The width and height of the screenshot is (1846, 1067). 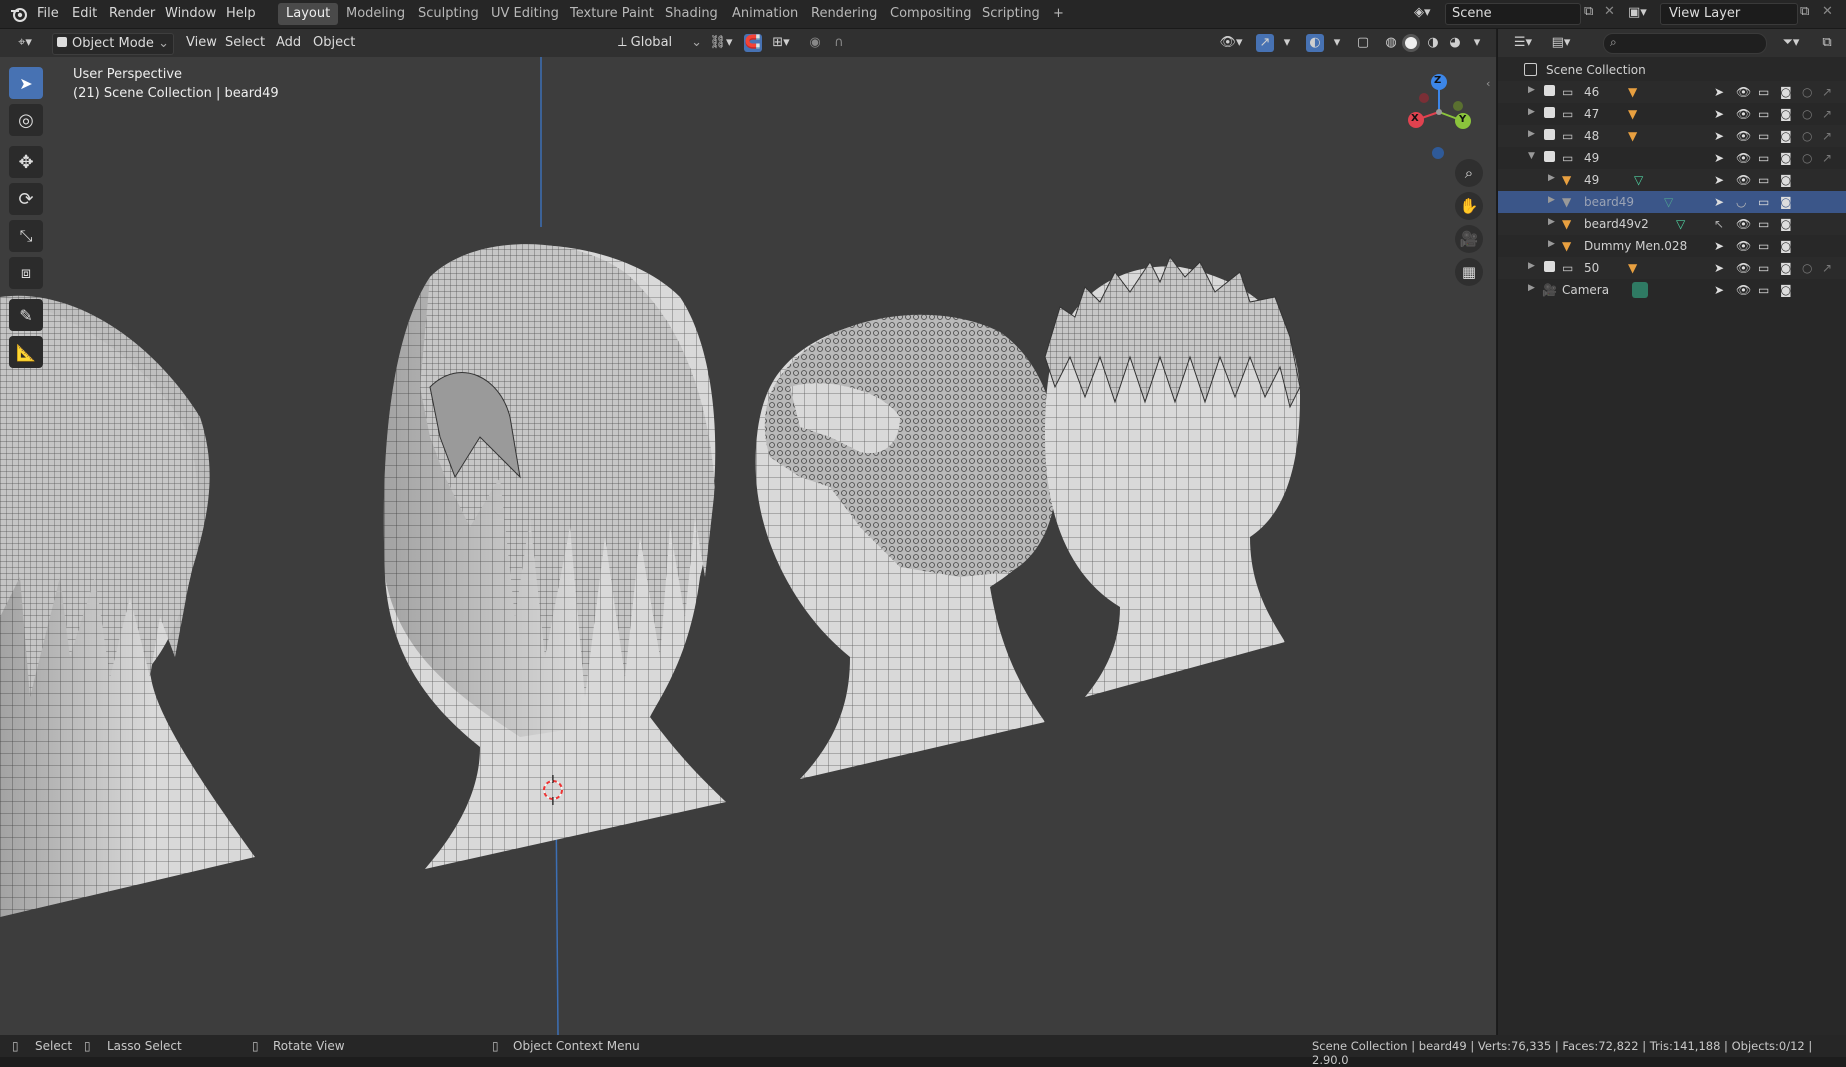 I want to click on outliner-row-49-mesh: ▶ ▼ 49 ▽ ➤ 👁 ▭ ◙, so click(x=1672, y=180).